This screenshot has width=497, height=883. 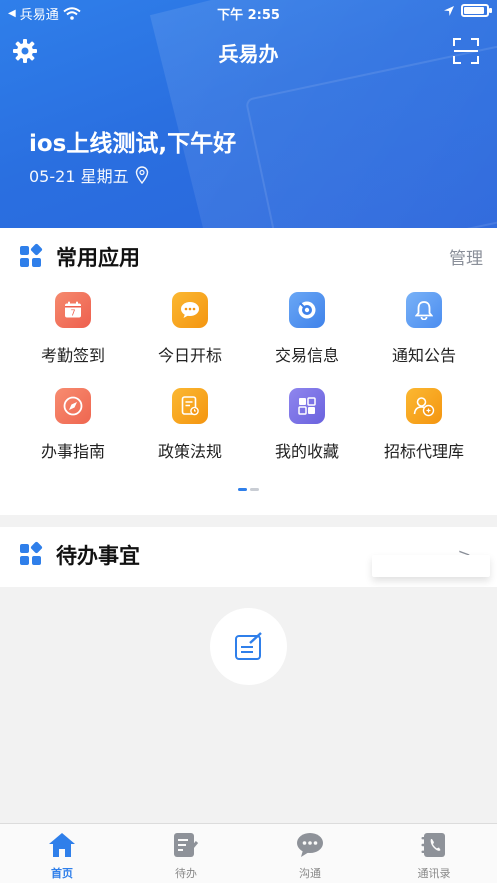 What do you see at coordinates (310, 845) in the screenshot?
I see `message-icon` at bounding box center [310, 845].